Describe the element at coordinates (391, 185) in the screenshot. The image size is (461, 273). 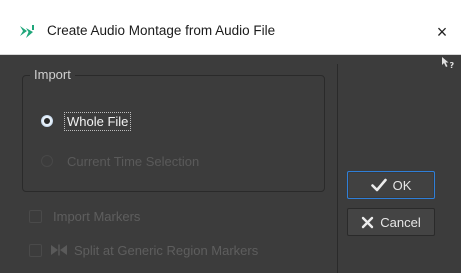
I see `ok-button: OK` at that location.